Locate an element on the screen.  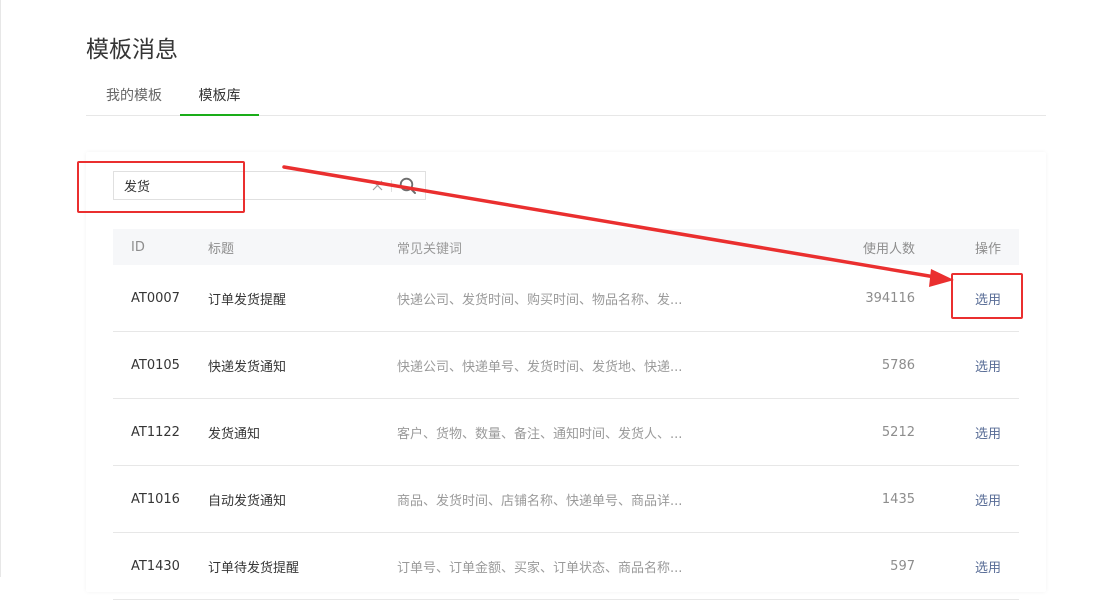
row-usage-count: 1435 is located at coordinates (898, 499).